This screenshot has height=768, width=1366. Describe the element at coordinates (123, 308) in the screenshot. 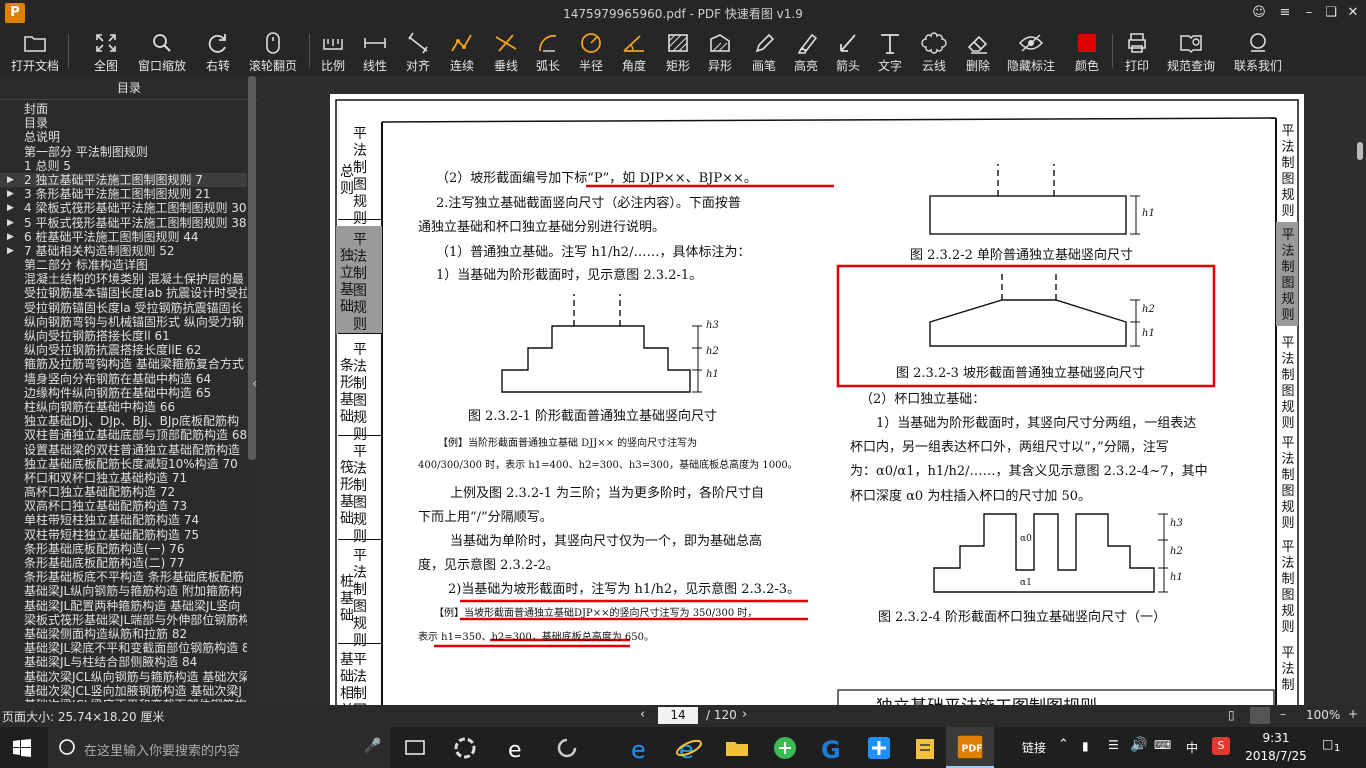

I see `toc-item: 受拉钢筋锚固长度la 受拉钢筋抗震锚固长` at that location.